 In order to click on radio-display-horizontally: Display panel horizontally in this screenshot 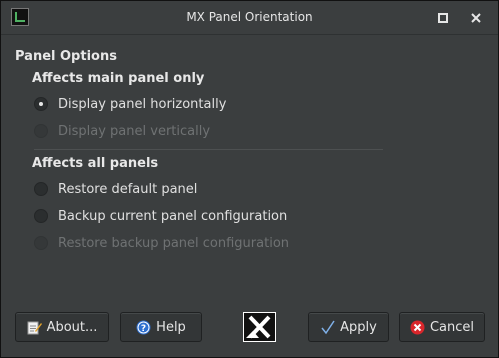, I will do `click(130, 104)`.